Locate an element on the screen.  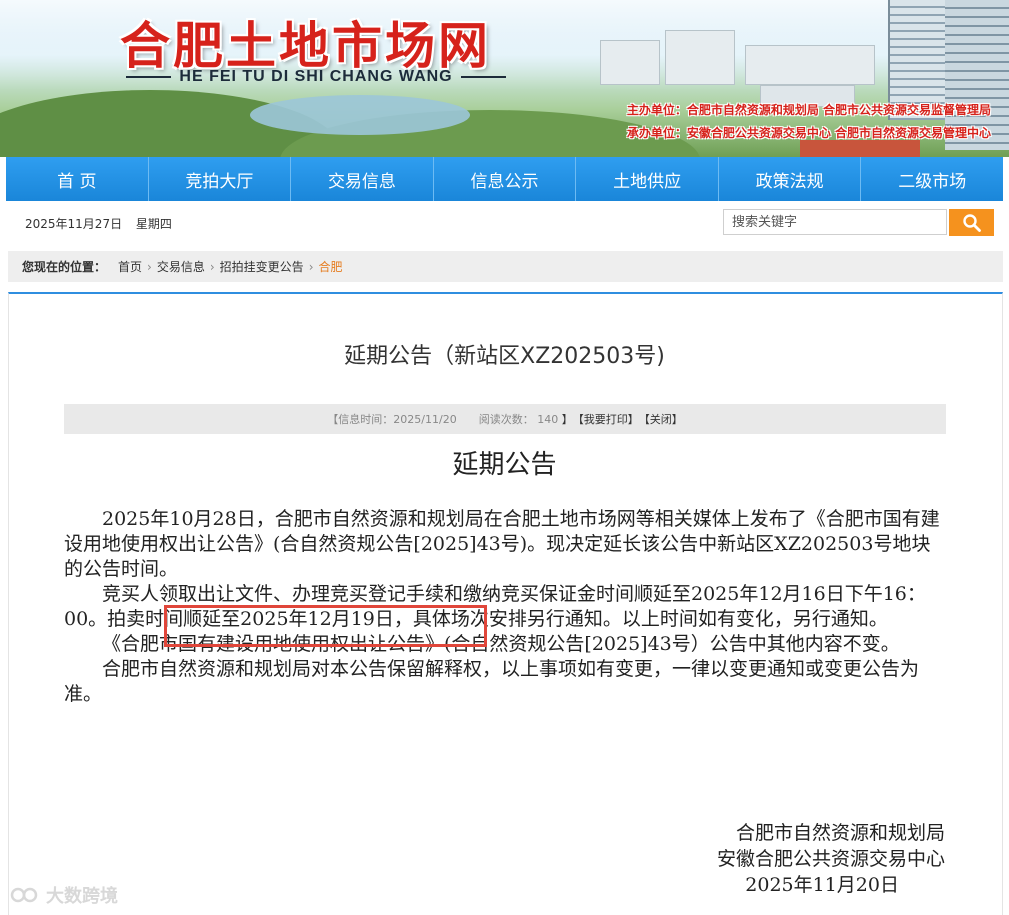
search-input is located at coordinates (835, 222).